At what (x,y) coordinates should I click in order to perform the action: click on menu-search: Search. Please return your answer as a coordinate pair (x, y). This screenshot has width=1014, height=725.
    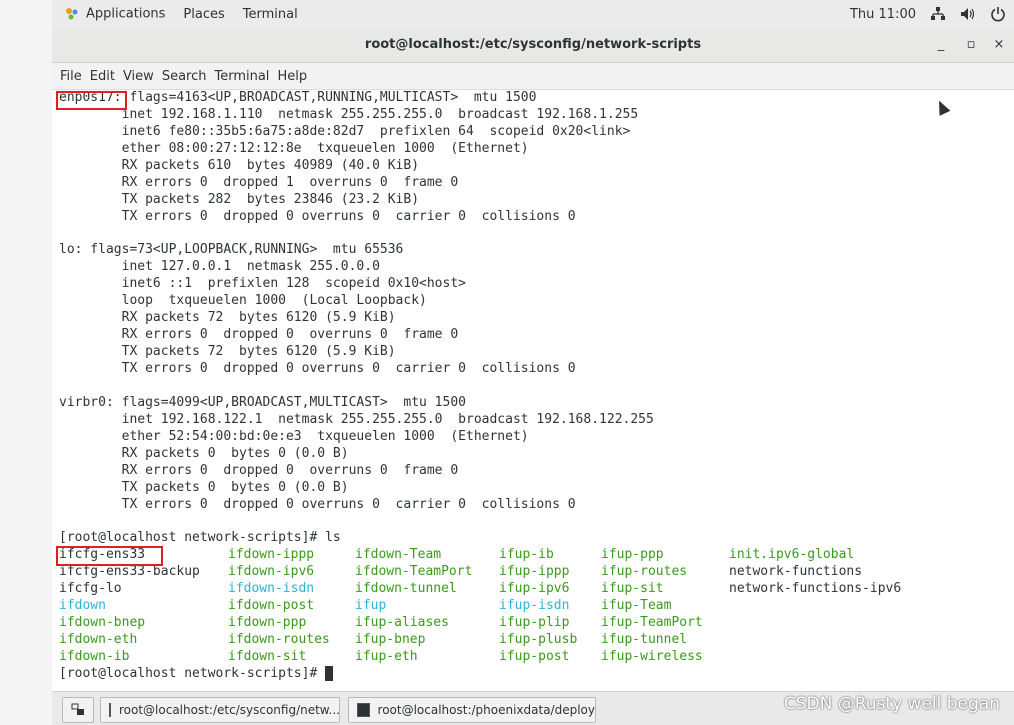
    Looking at the image, I should click on (188, 76).